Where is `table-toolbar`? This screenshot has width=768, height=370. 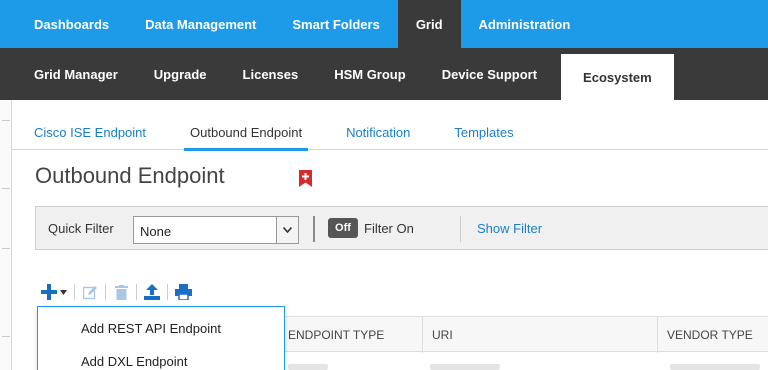 table-toolbar is located at coordinates (116, 292).